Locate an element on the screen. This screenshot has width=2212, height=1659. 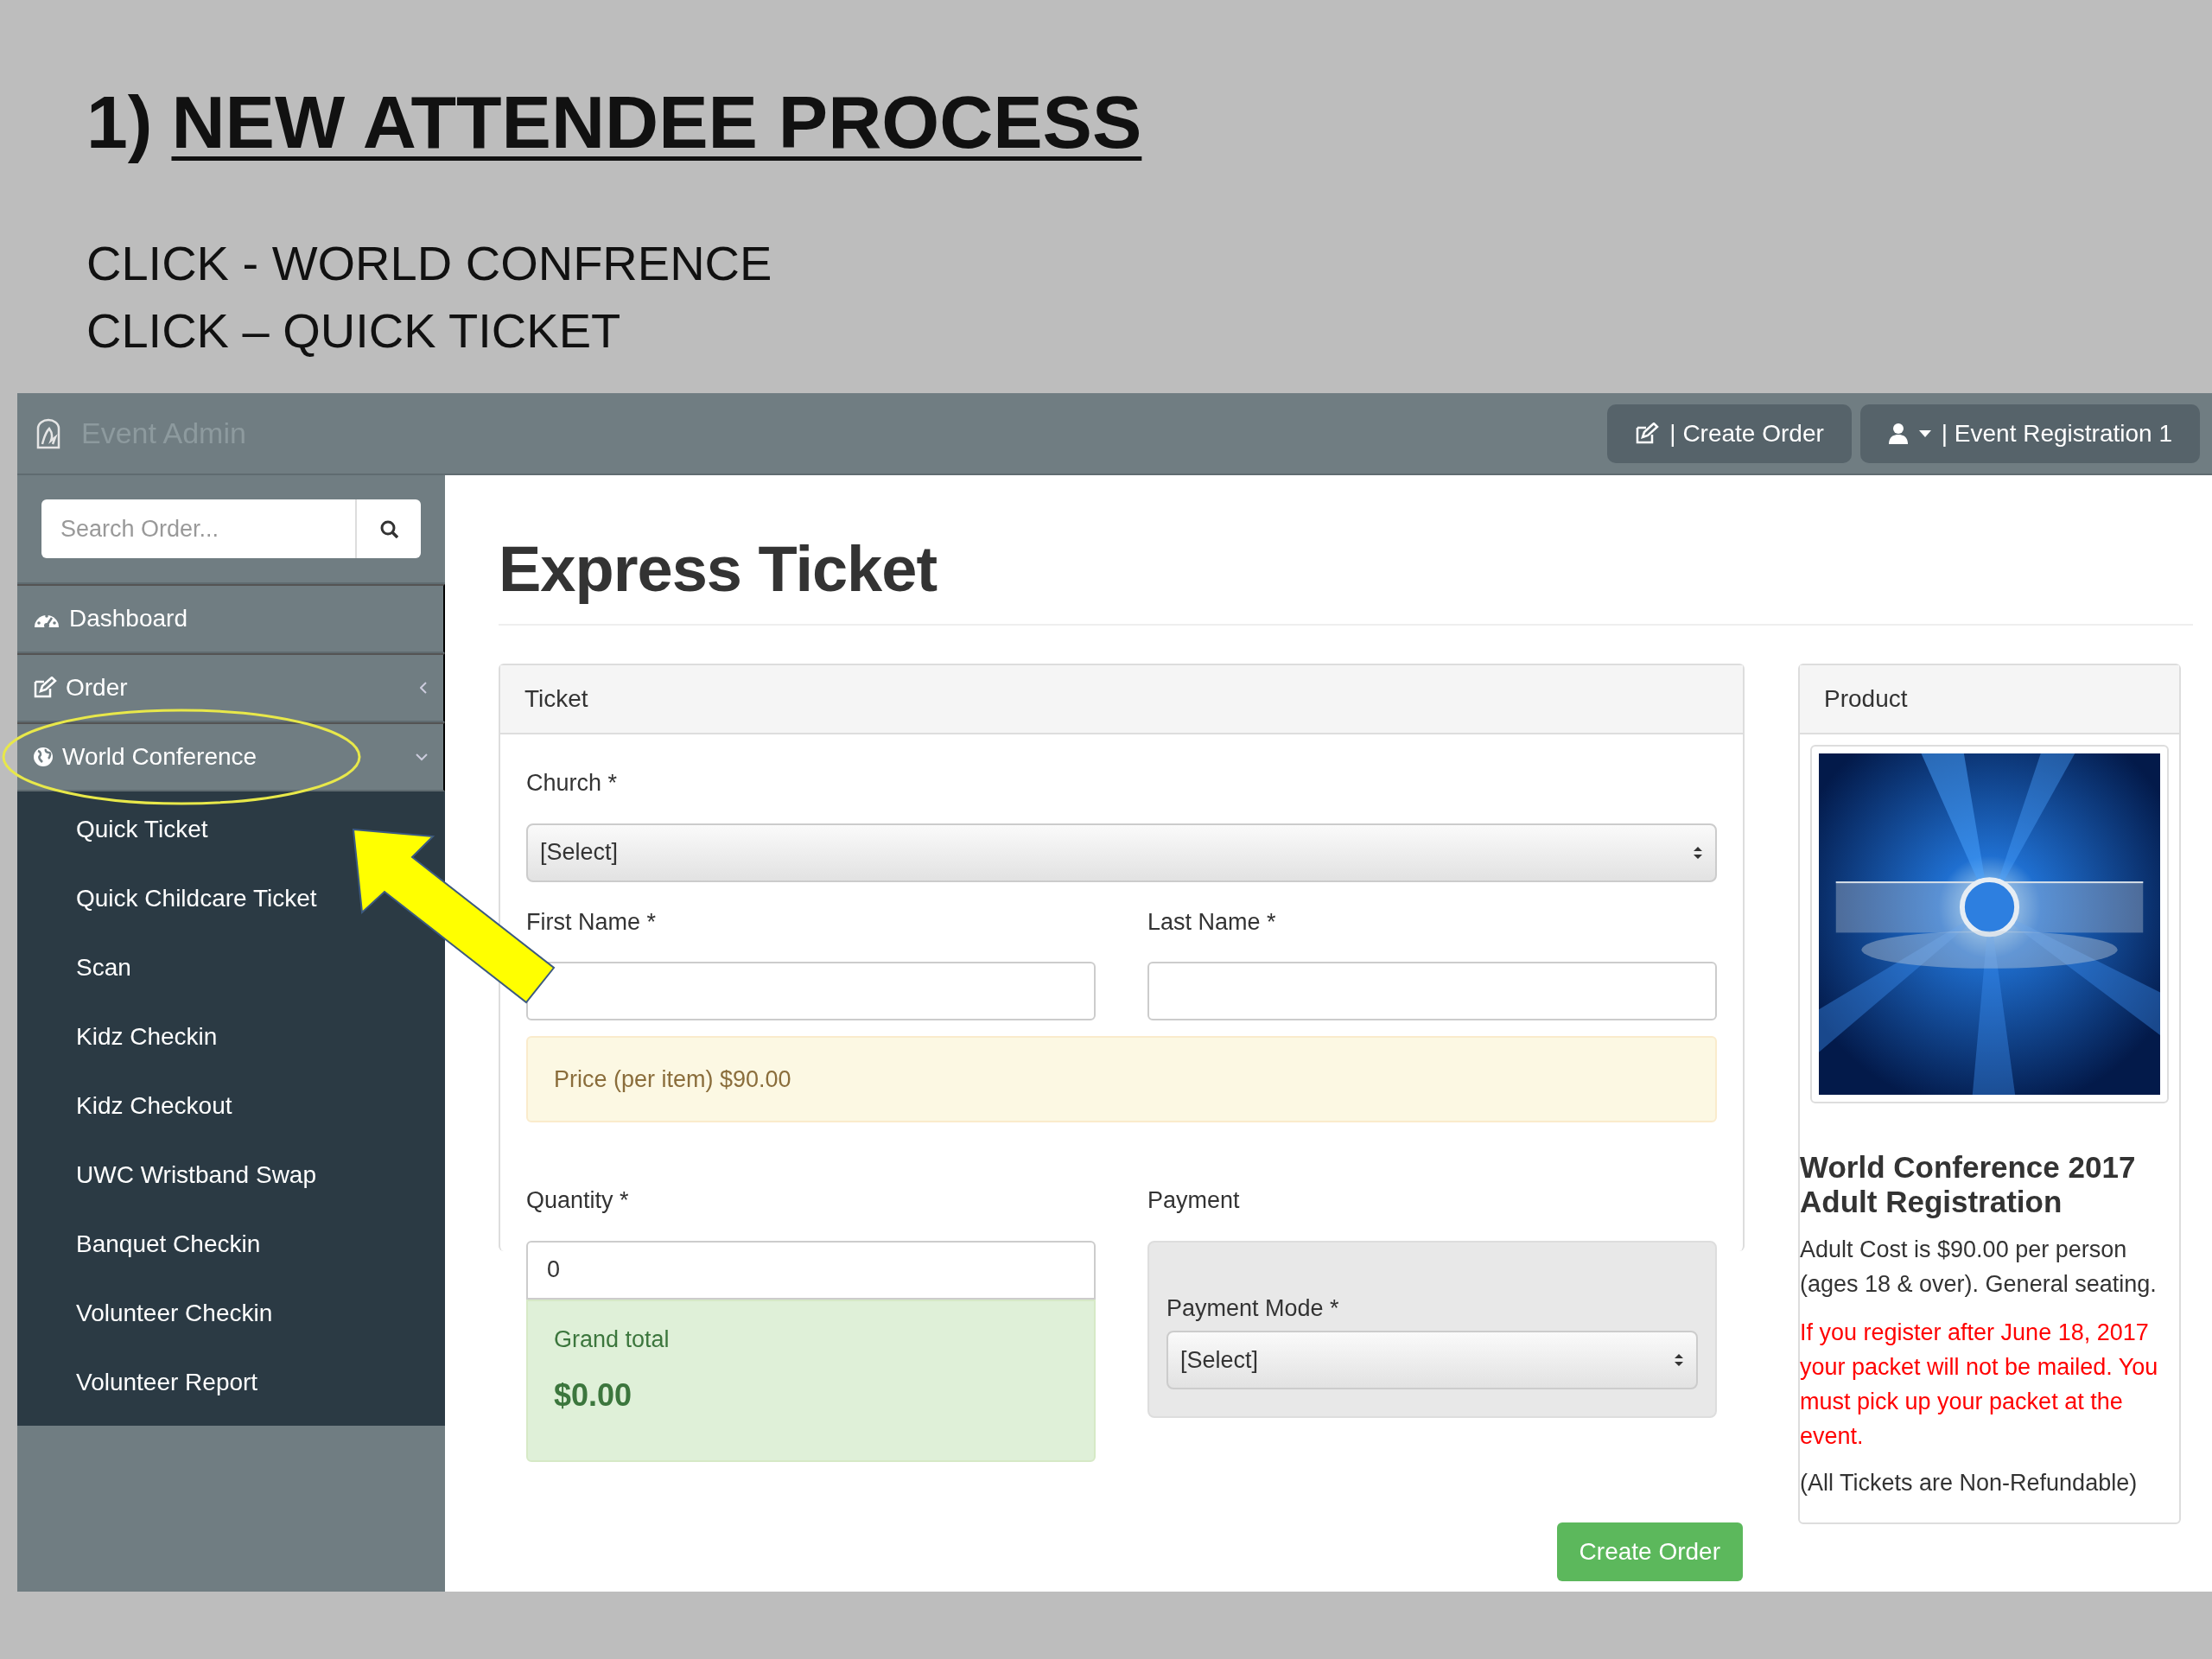
total-label: Grand total is located at coordinates (612, 1339).